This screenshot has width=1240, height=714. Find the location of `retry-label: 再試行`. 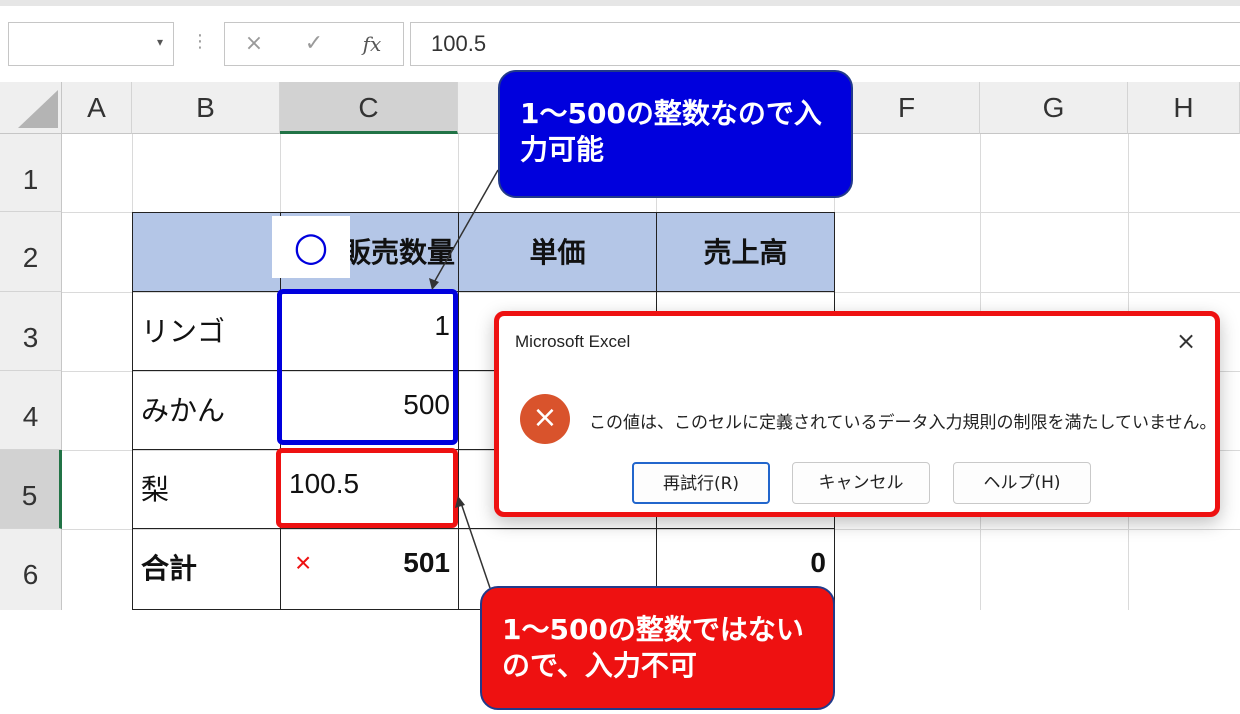

retry-label: 再試行 is located at coordinates (688, 484).